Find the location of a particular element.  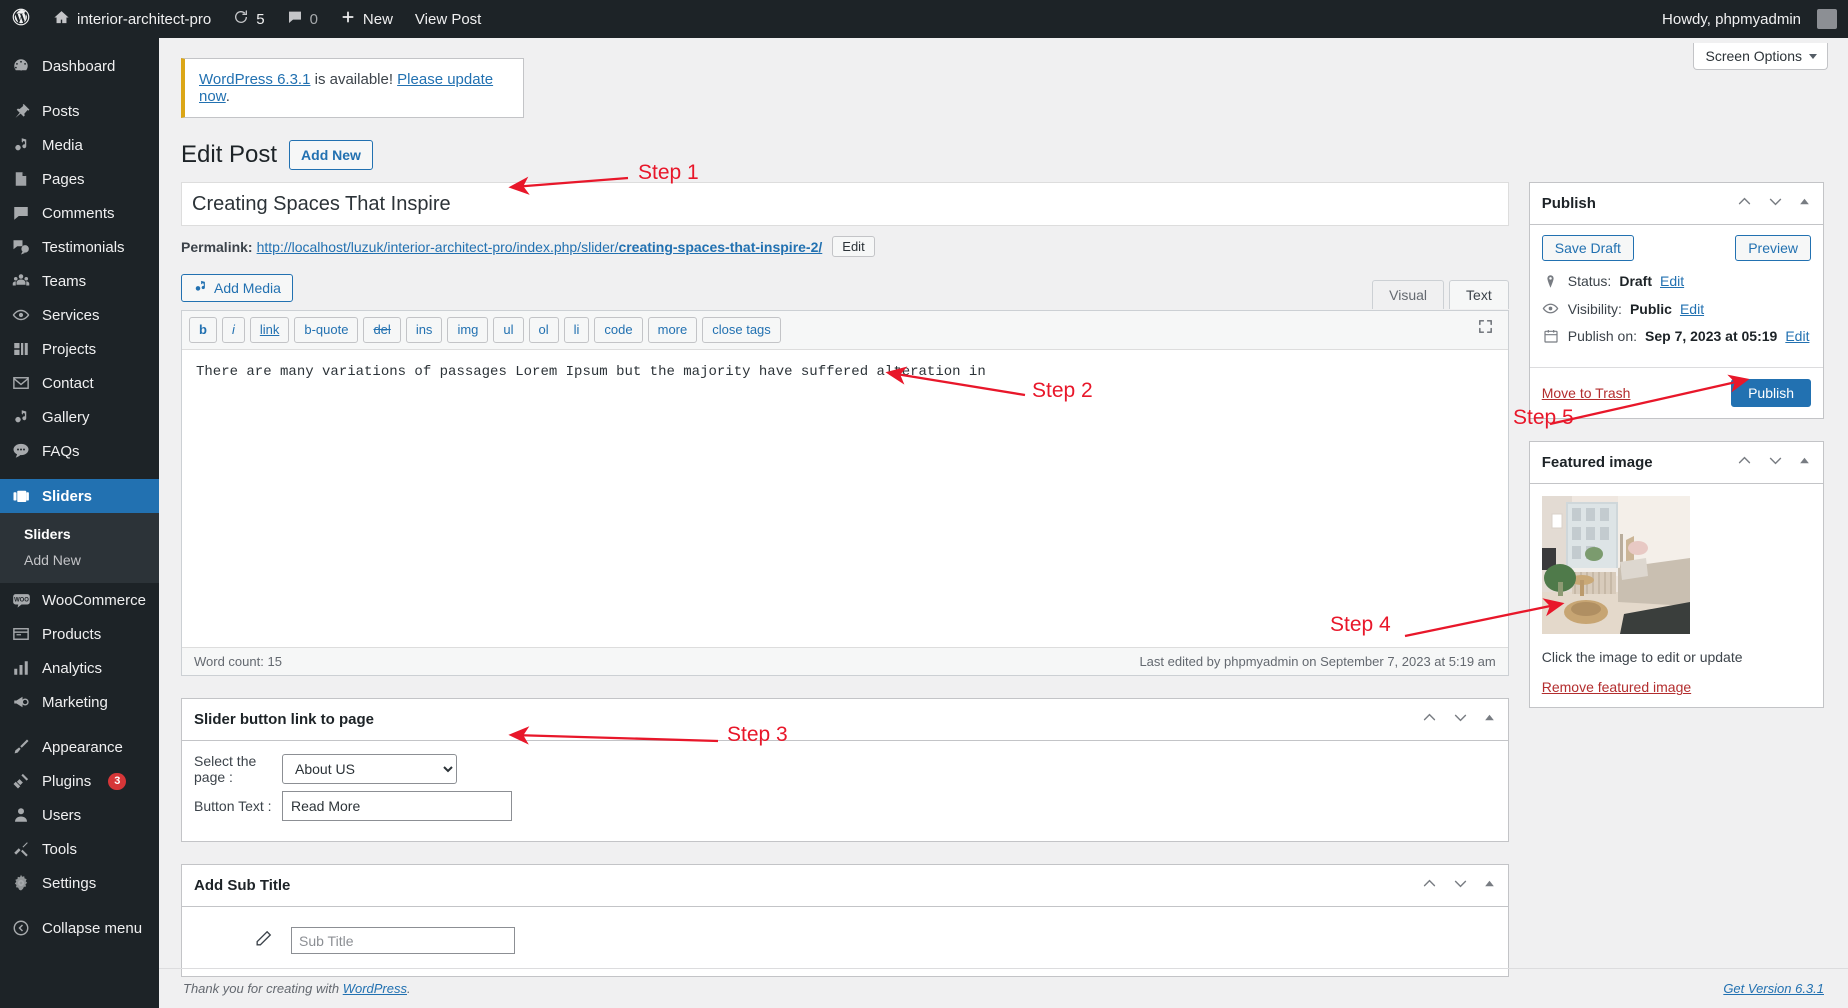

quicktag-link: link is located at coordinates (269, 330).